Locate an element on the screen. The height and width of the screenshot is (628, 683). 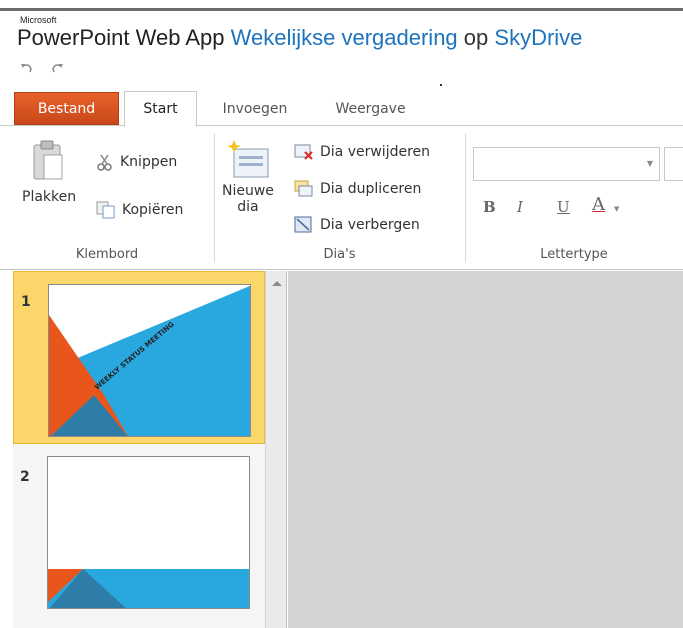
font-name-combobox: ▼ is located at coordinates (566, 164).